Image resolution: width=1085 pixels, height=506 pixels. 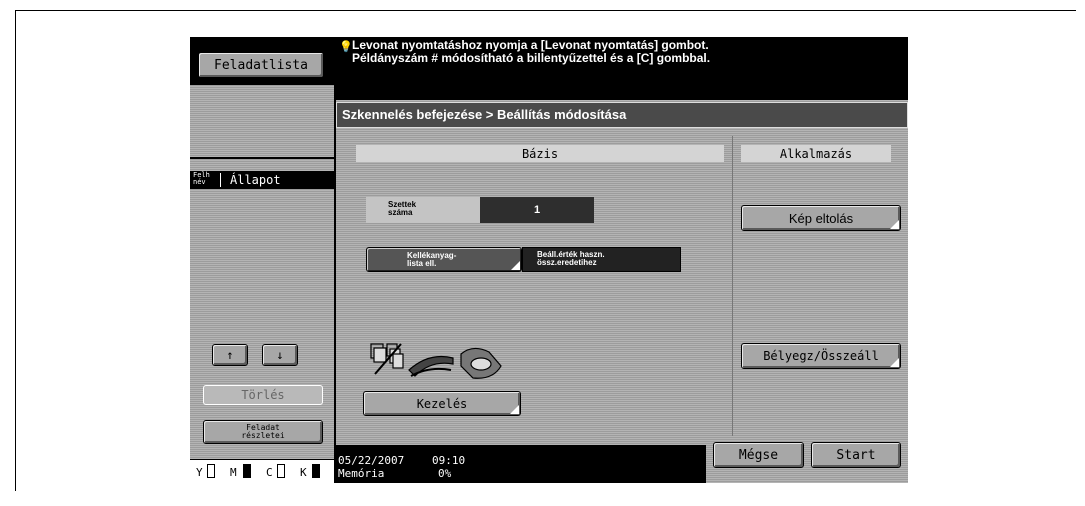 I want to click on default-setting-button-label: Beáll.érték haszn. össz.eredetihez, so click(x=571, y=258).